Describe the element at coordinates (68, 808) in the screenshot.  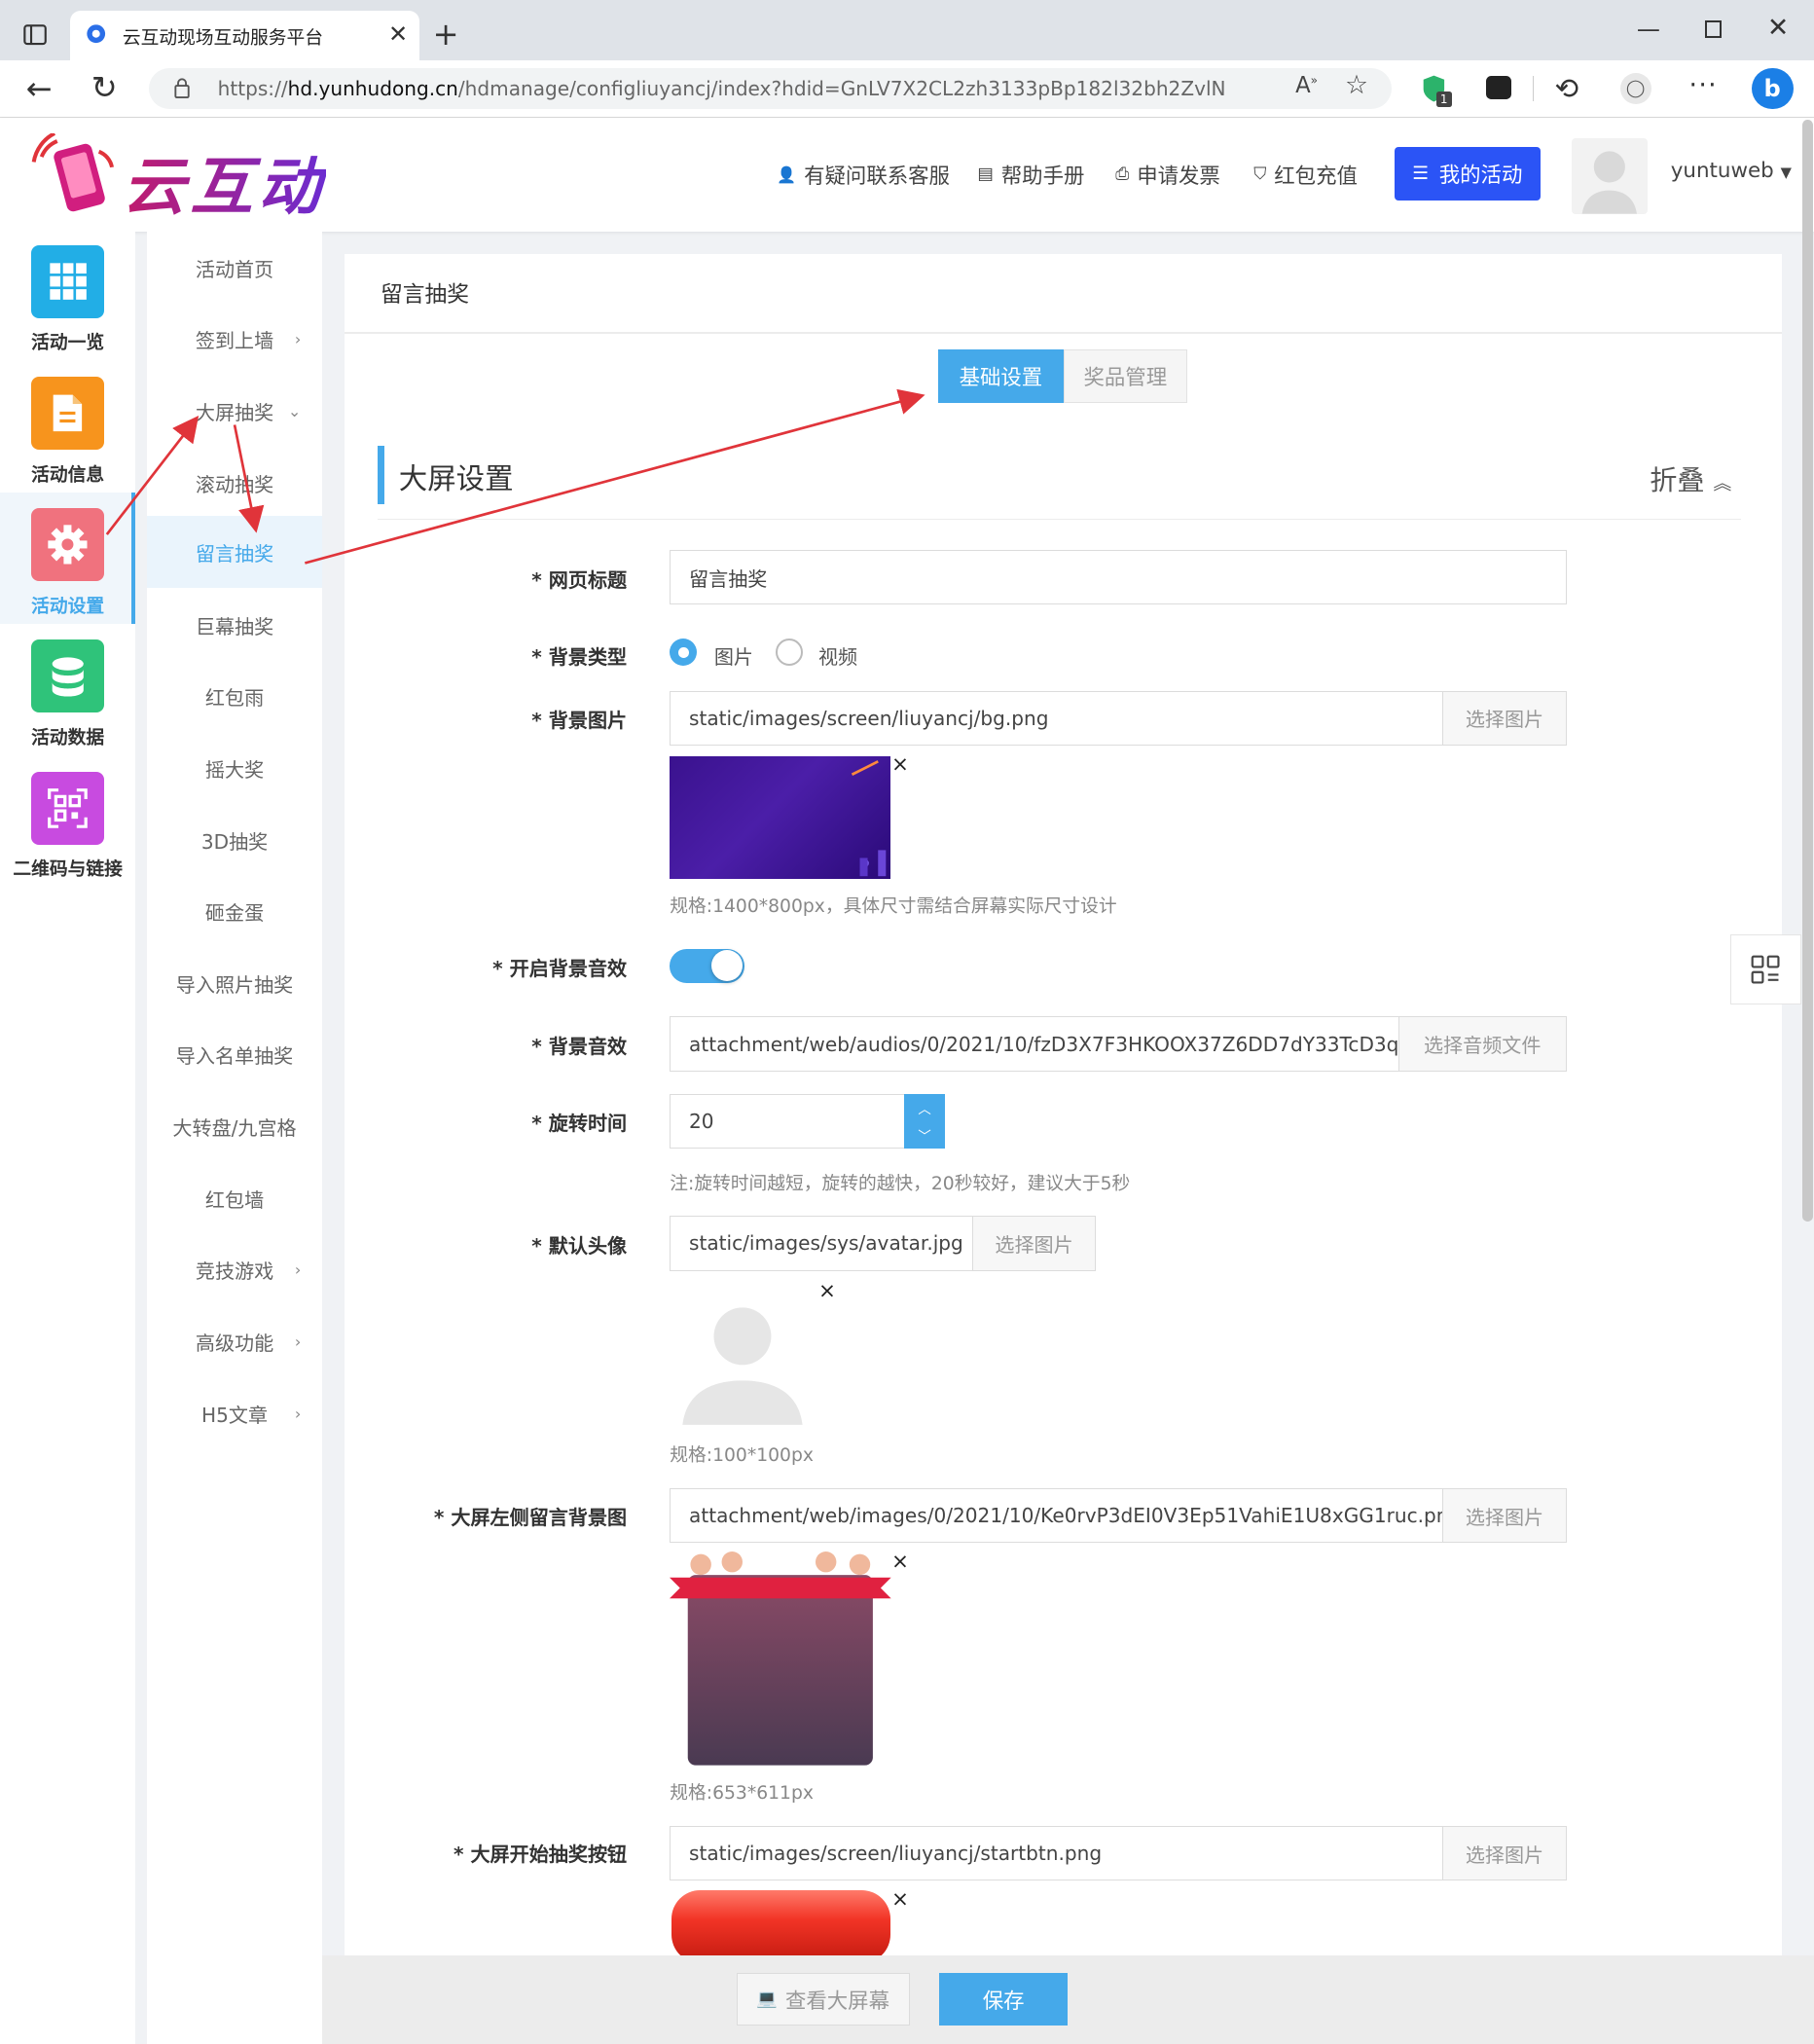
I see `qrcode-icon` at that location.